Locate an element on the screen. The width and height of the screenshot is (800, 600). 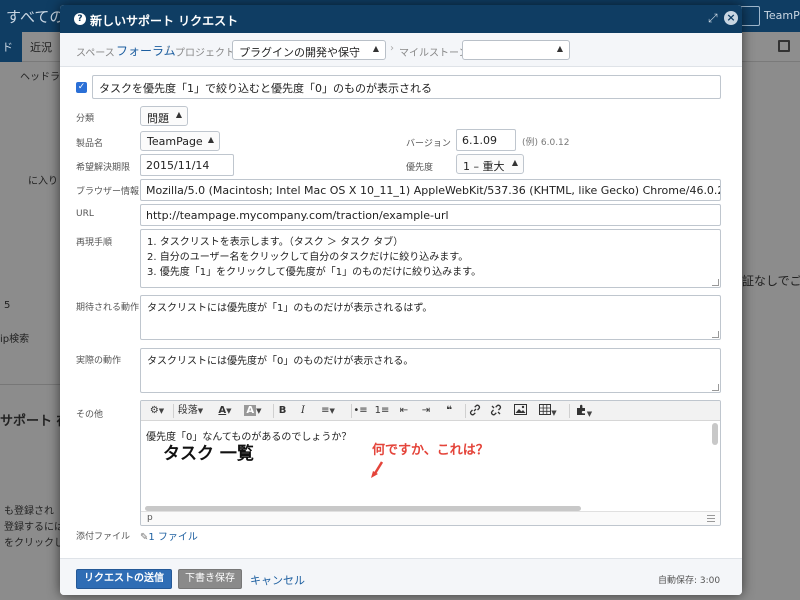
unlink-icon is located at coordinates (496, 411).